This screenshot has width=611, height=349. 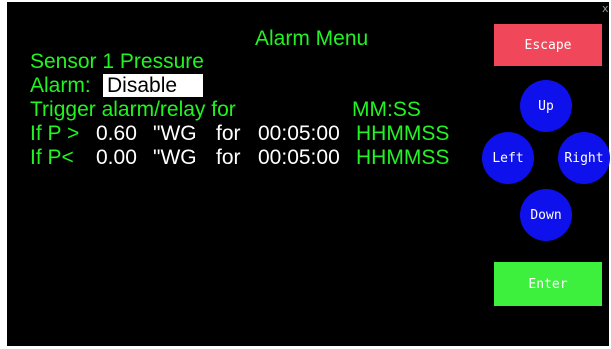 What do you see at coordinates (175, 157) in the screenshot?
I see `low-threshold-unit: "WG` at bounding box center [175, 157].